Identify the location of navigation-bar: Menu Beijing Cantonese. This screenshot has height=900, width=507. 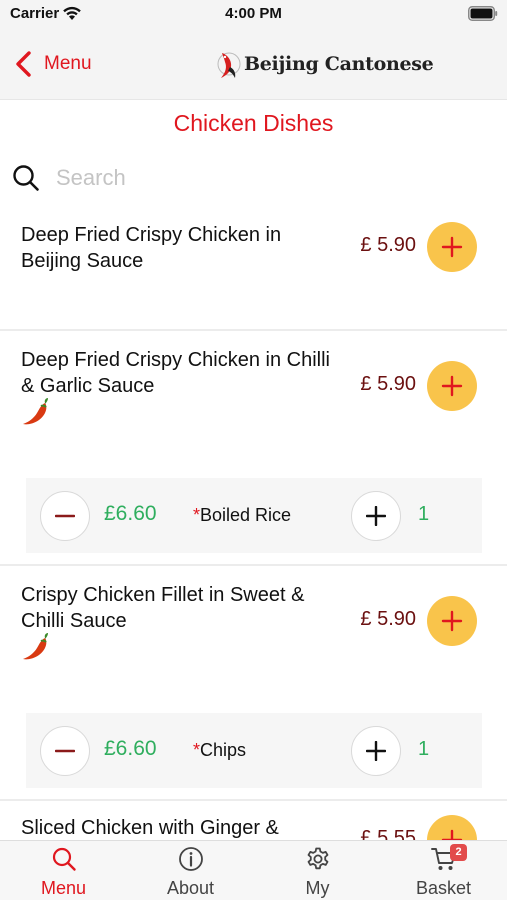
(253, 64).